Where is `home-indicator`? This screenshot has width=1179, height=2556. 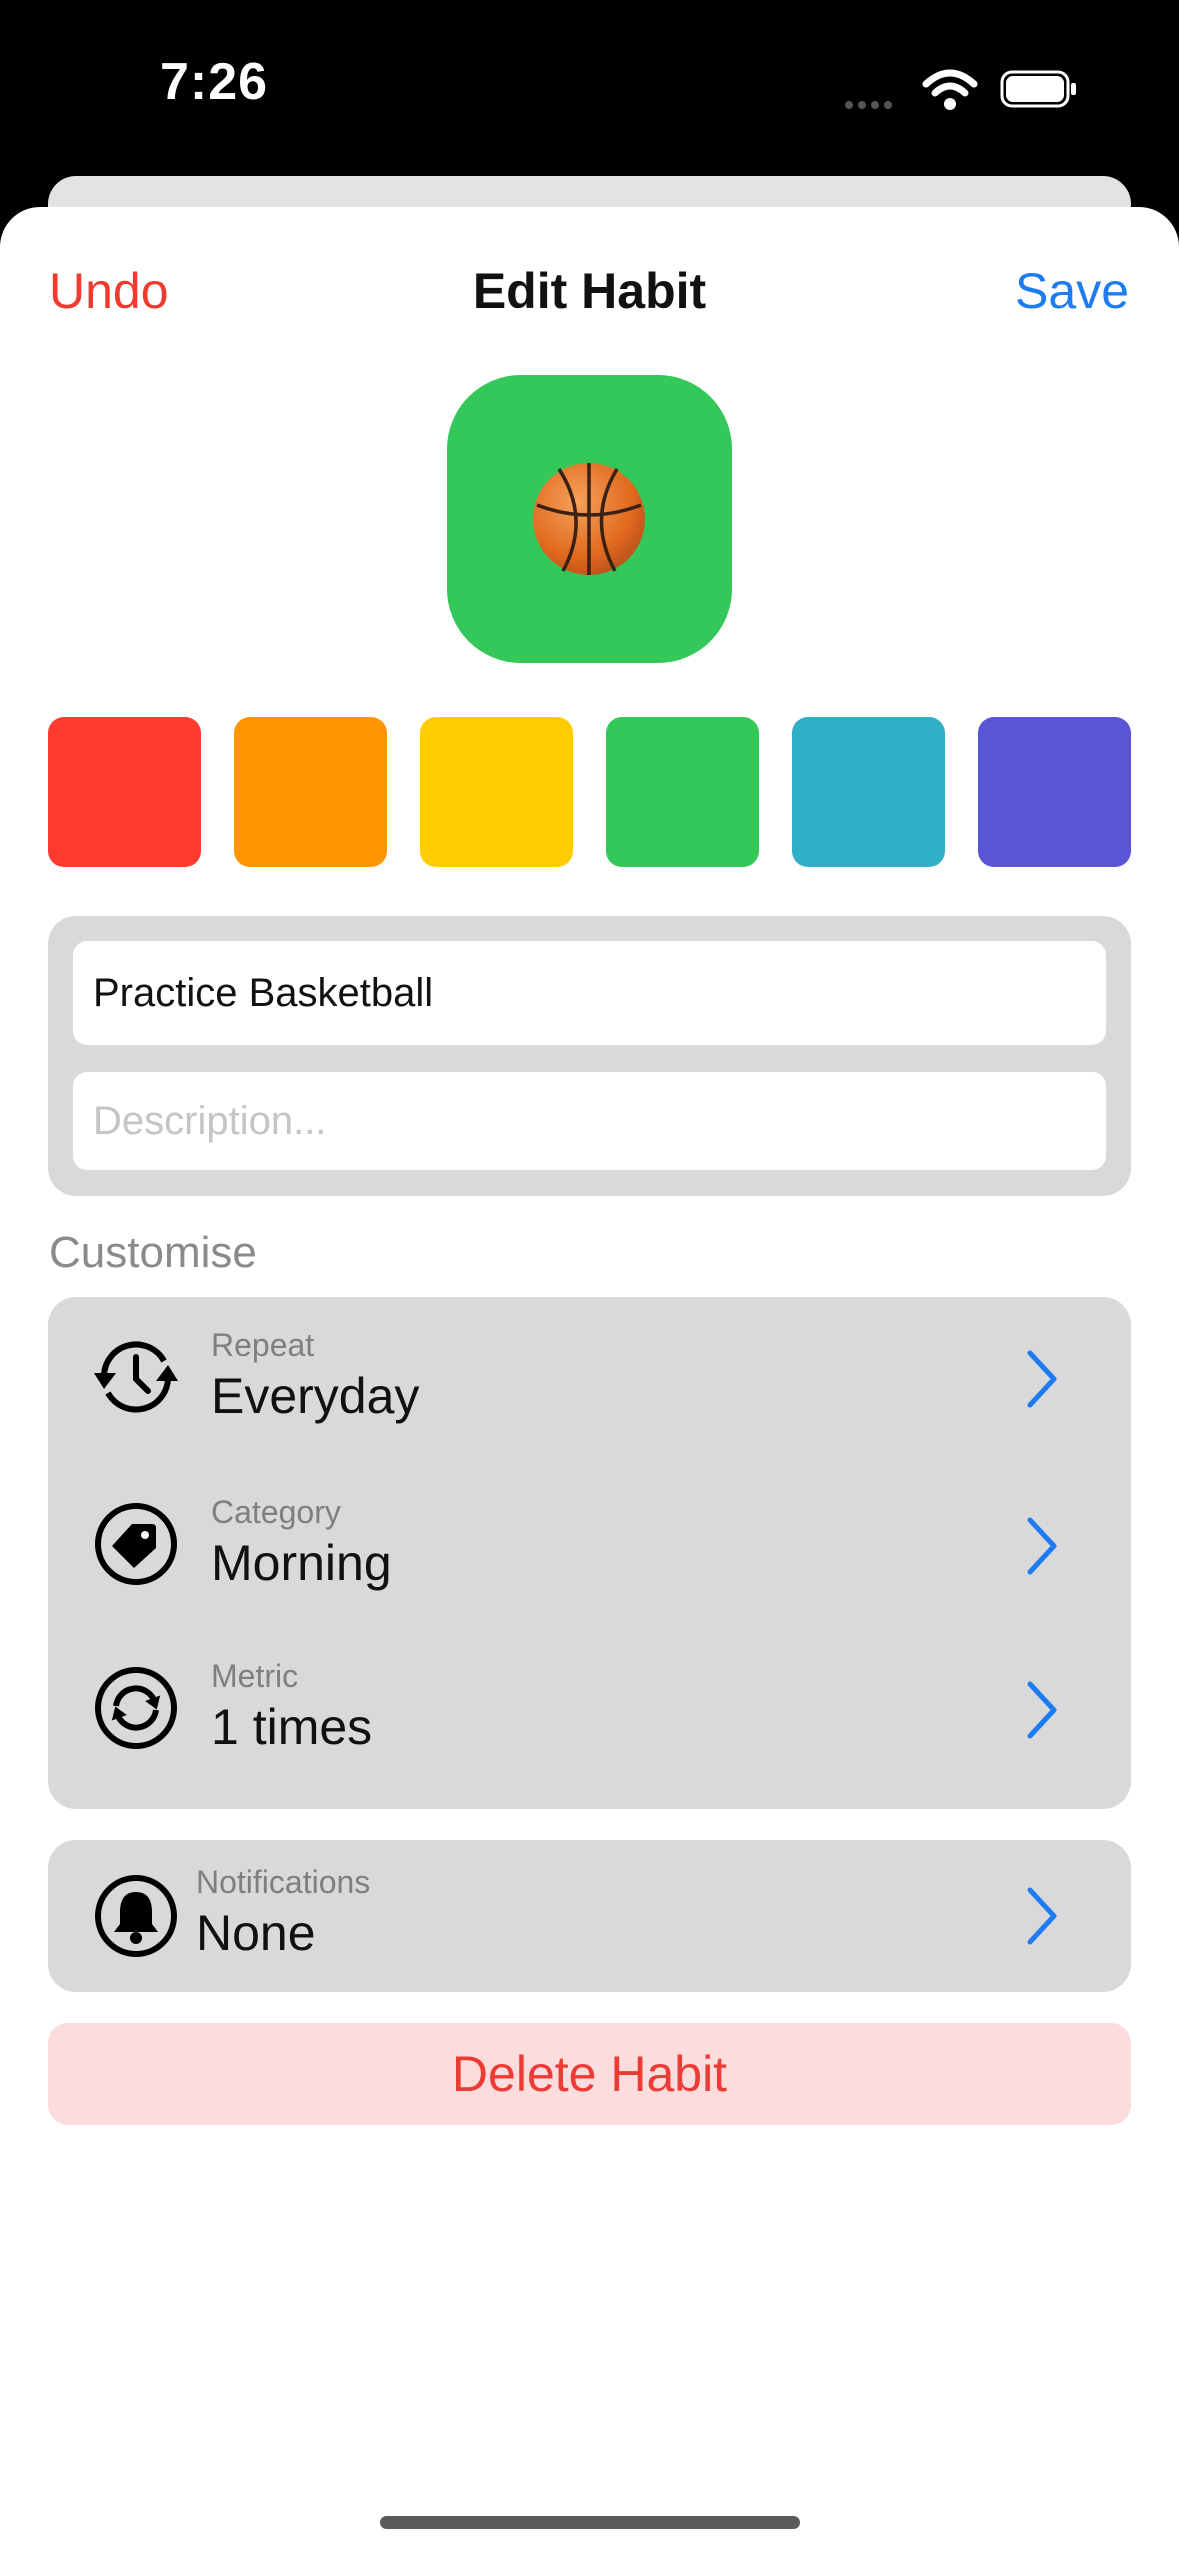 home-indicator is located at coordinates (590, 2522).